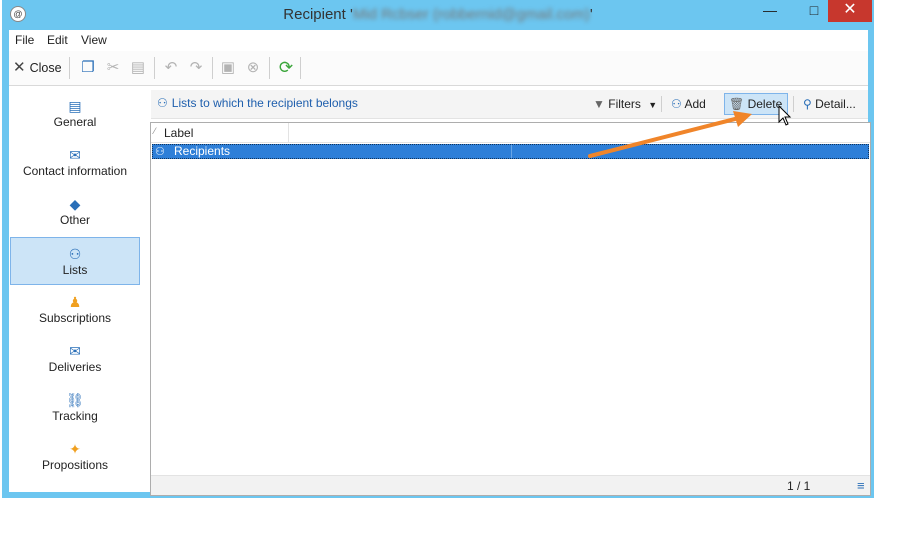 The width and height of the screenshot is (907, 542). What do you see at coordinates (799, 486) in the screenshot?
I see `pager-text: 1 / 1` at bounding box center [799, 486].